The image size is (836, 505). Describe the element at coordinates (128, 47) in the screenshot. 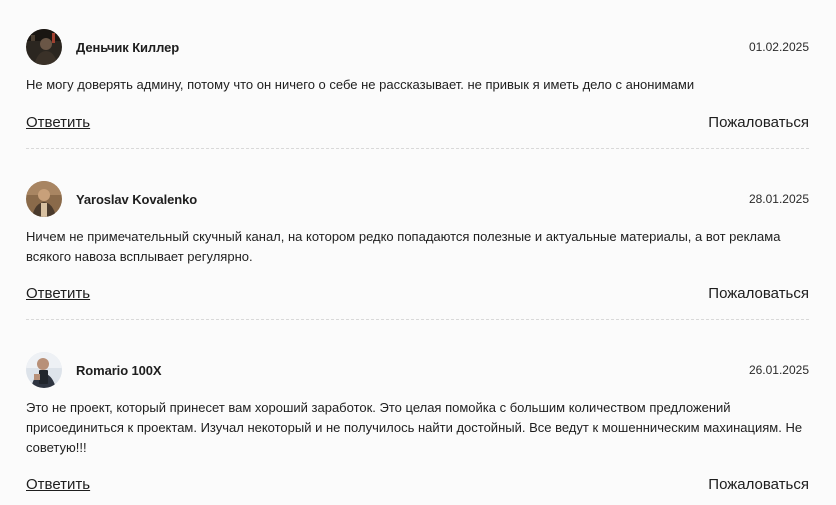

I see `comment-author: Деньчик Киллер` at that location.